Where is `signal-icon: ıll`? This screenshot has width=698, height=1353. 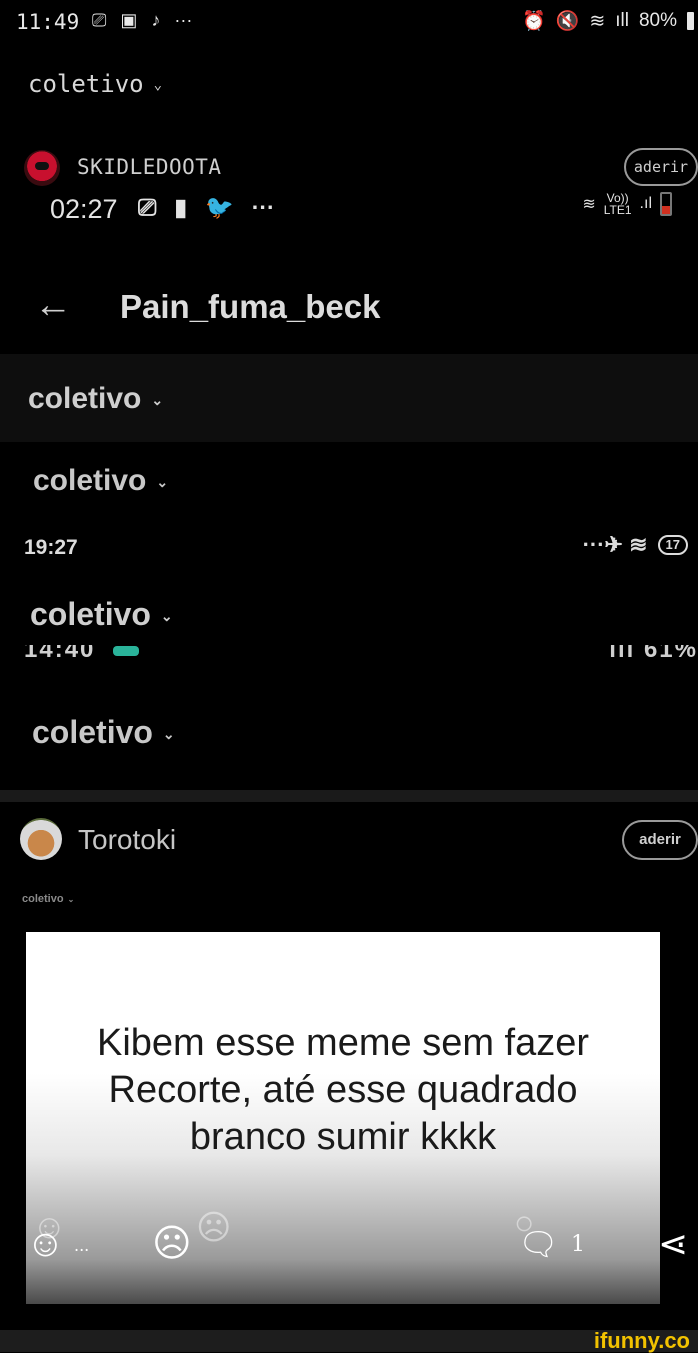
signal-icon: ıll is located at coordinates (622, 20).